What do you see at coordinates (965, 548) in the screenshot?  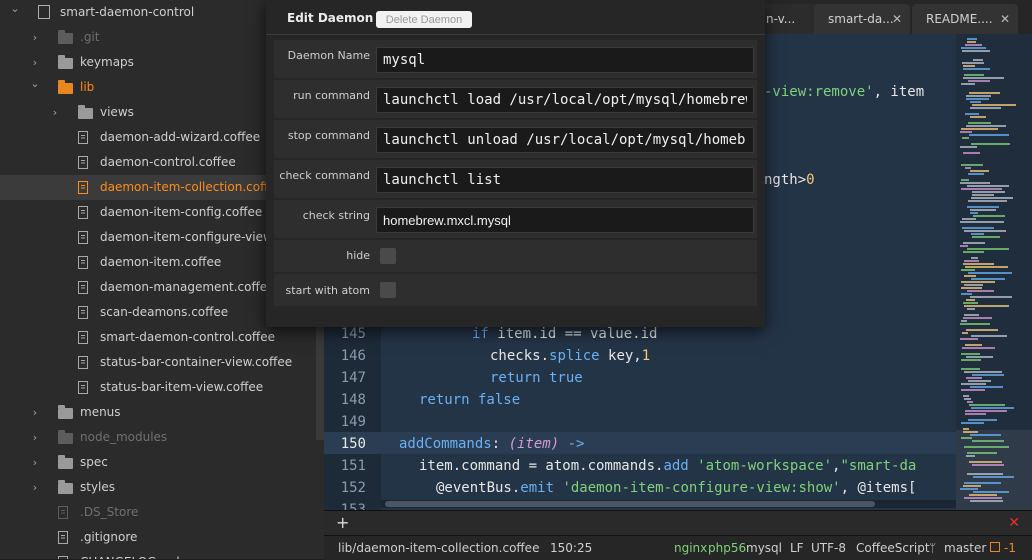 I see `status-git-branch: master` at bounding box center [965, 548].